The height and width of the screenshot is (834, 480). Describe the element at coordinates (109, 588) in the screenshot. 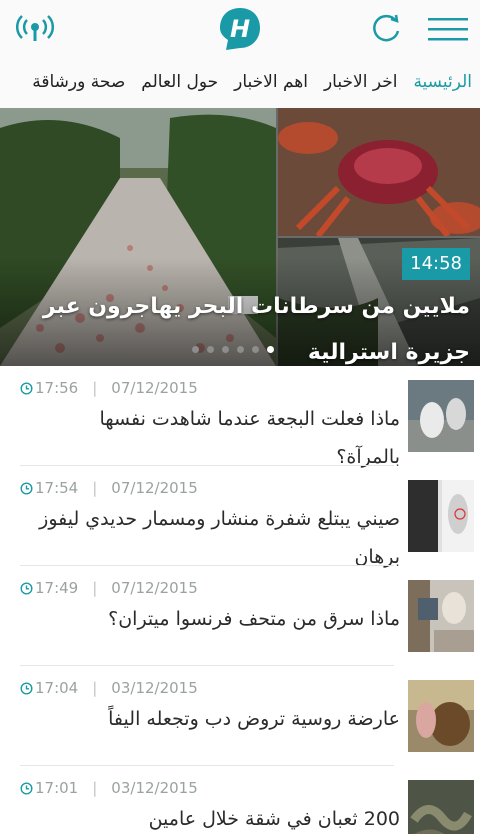

I see `article-meta: 17:49 | 07/12/2015` at that location.